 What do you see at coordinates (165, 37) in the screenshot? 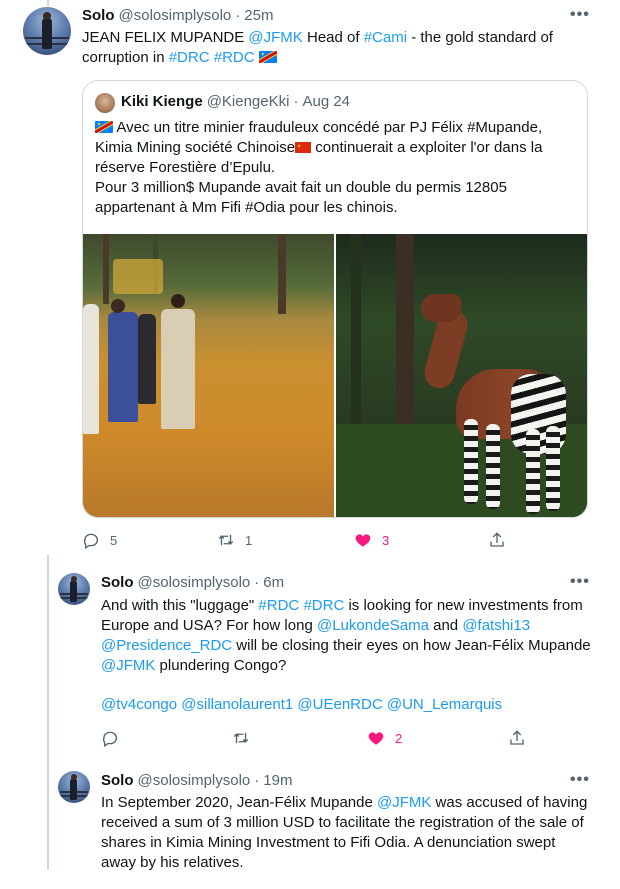
I see `text-segment: JEAN FELIX MUPANDE` at bounding box center [165, 37].